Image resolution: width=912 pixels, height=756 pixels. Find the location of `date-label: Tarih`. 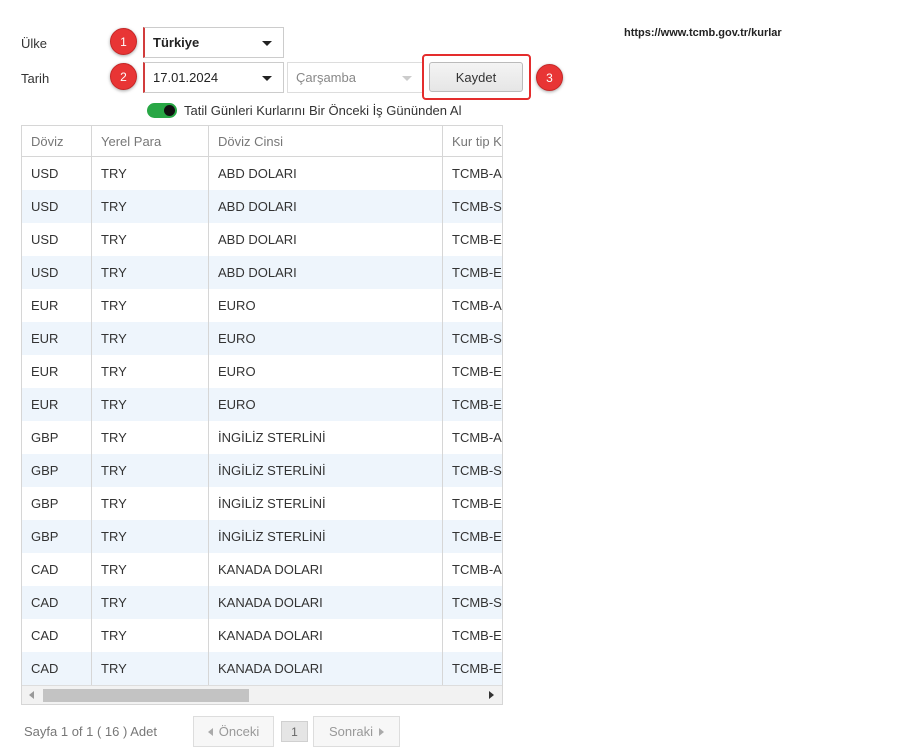

date-label: Tarih is located at coordinates (35, 78).